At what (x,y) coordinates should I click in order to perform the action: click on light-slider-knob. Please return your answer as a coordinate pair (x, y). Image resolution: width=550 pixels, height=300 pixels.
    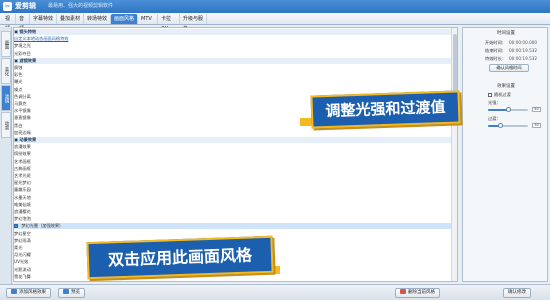
    Looking at the image, I should click on (508, 109).